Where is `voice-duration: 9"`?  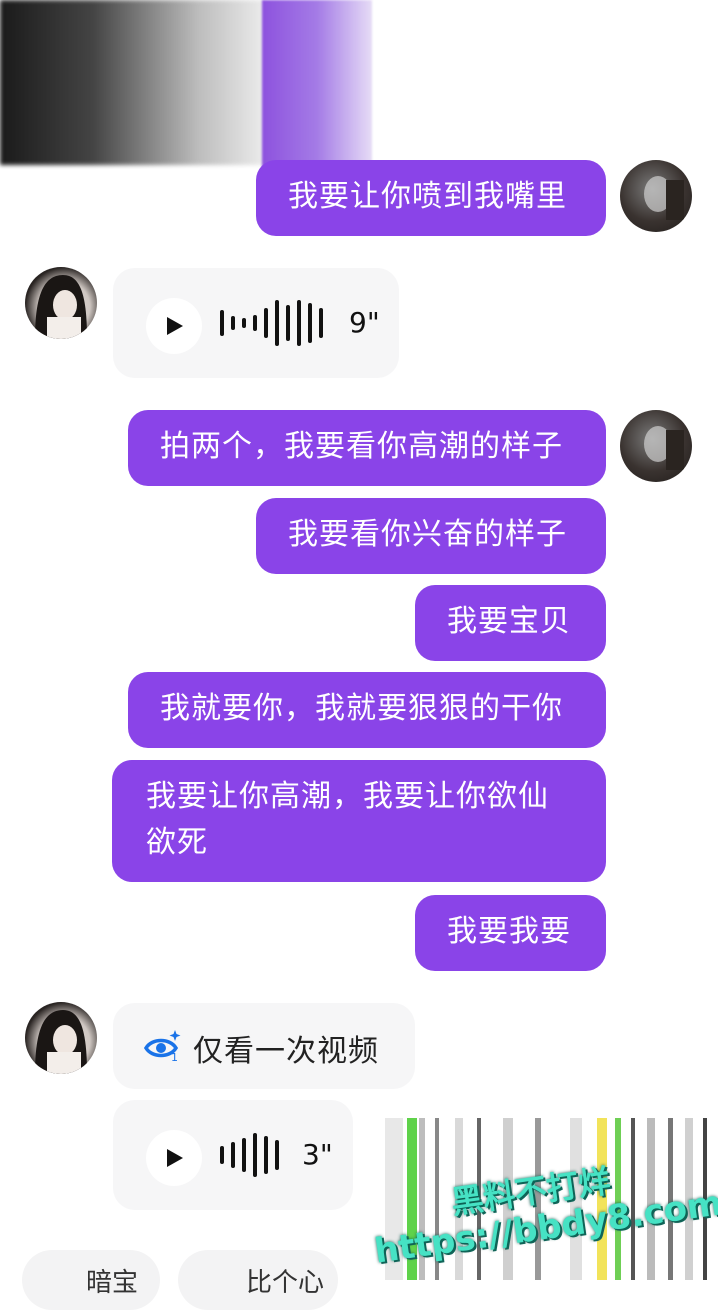 voice-duration: 9" is located at coordinates (364, 322).